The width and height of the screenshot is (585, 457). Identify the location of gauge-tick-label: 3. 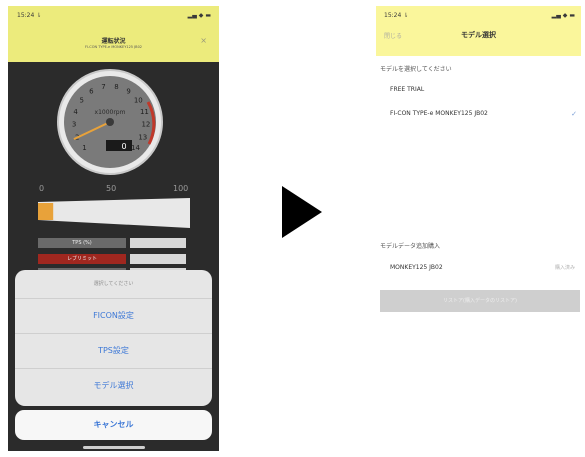
(74, 125).